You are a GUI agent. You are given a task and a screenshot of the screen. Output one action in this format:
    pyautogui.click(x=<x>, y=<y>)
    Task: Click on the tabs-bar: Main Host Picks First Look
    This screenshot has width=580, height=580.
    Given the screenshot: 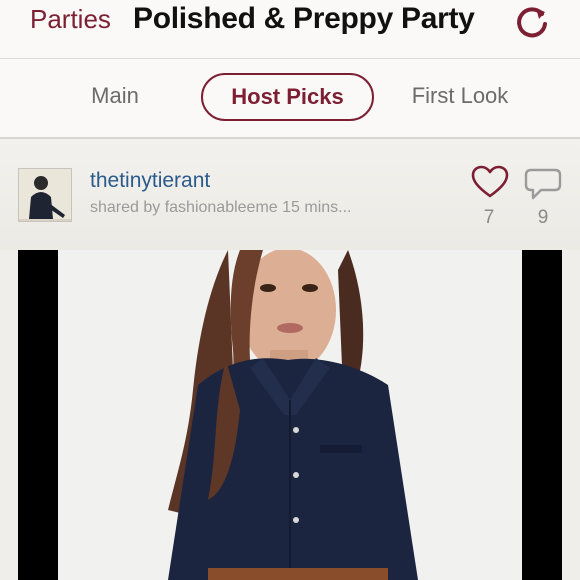 What is the action you would take?
    pyautogui.click(x=290, y=99)
    